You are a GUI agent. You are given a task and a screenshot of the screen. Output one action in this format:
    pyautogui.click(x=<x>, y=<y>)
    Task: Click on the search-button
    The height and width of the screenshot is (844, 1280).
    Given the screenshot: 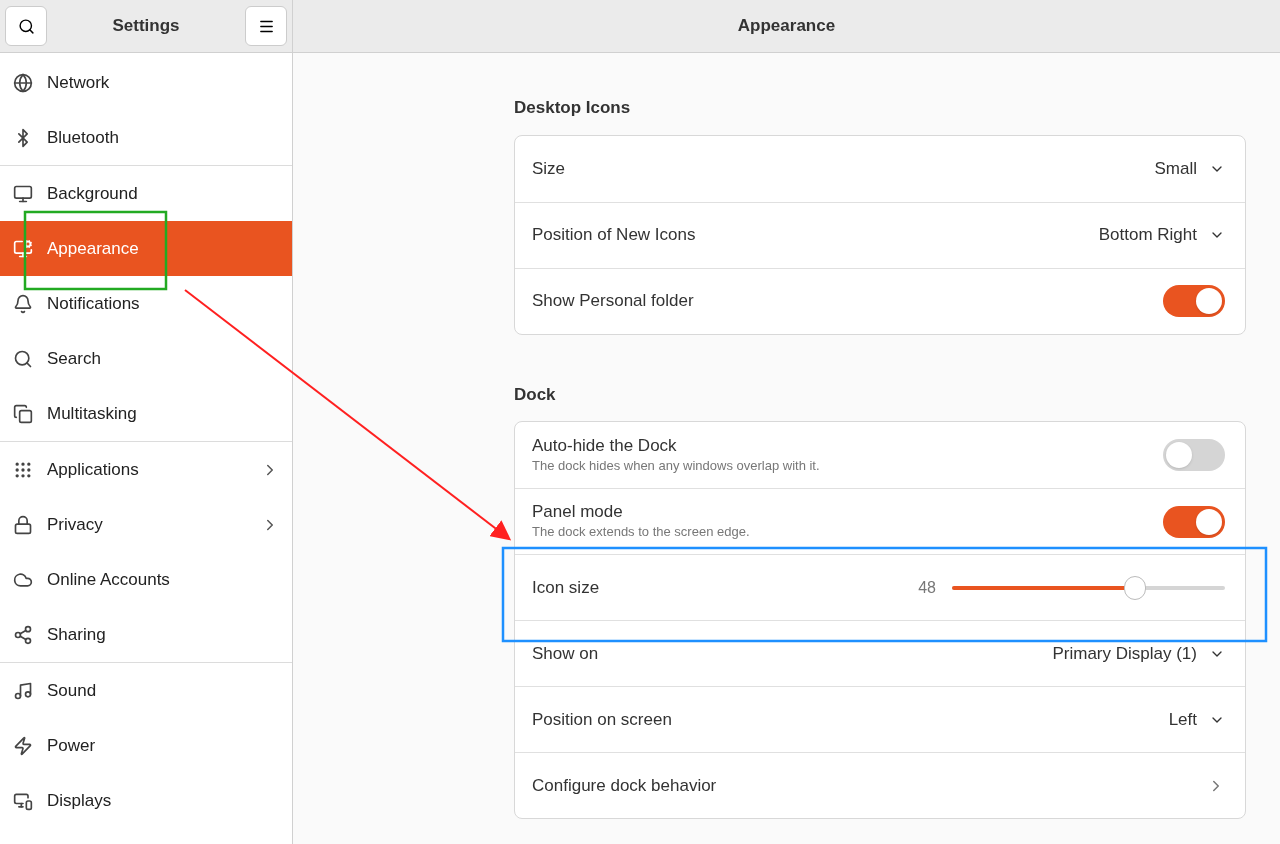 What is the action you would take?
    pyautogui.click(x=26, y=26)
    